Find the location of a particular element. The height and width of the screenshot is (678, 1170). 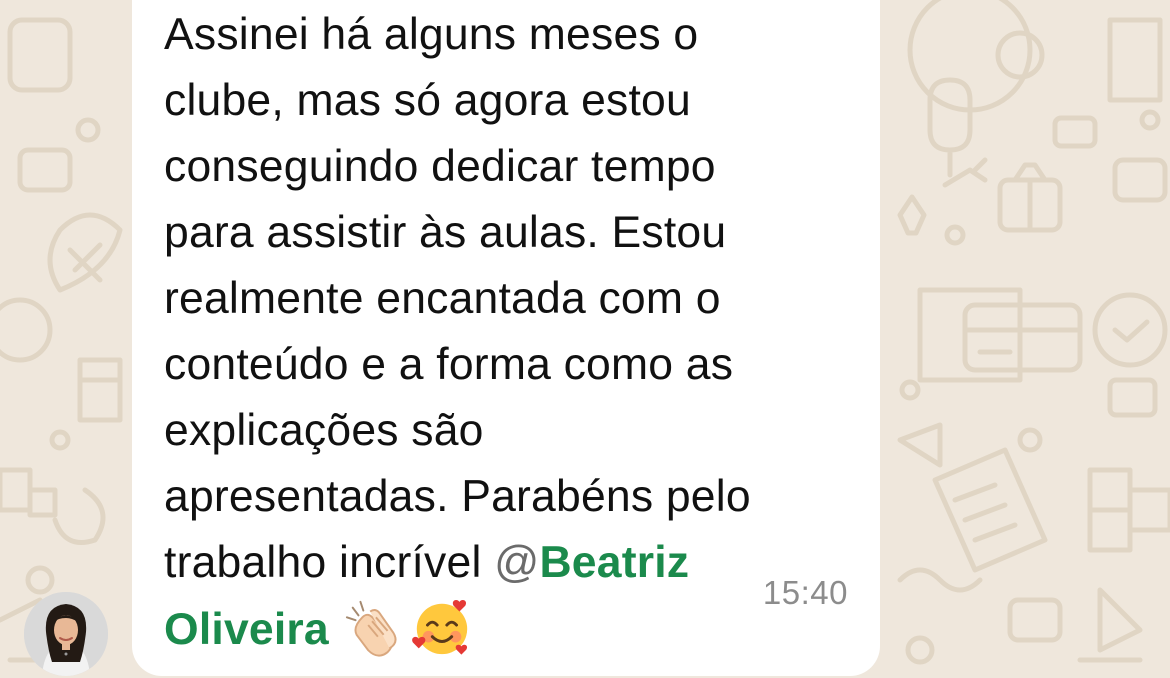

message-timestamp: 15:40 is located at coordinates (805, 592).